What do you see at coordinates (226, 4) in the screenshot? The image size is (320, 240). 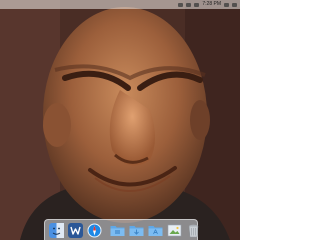 I see `search-icon` at bounding box center [226, 4].